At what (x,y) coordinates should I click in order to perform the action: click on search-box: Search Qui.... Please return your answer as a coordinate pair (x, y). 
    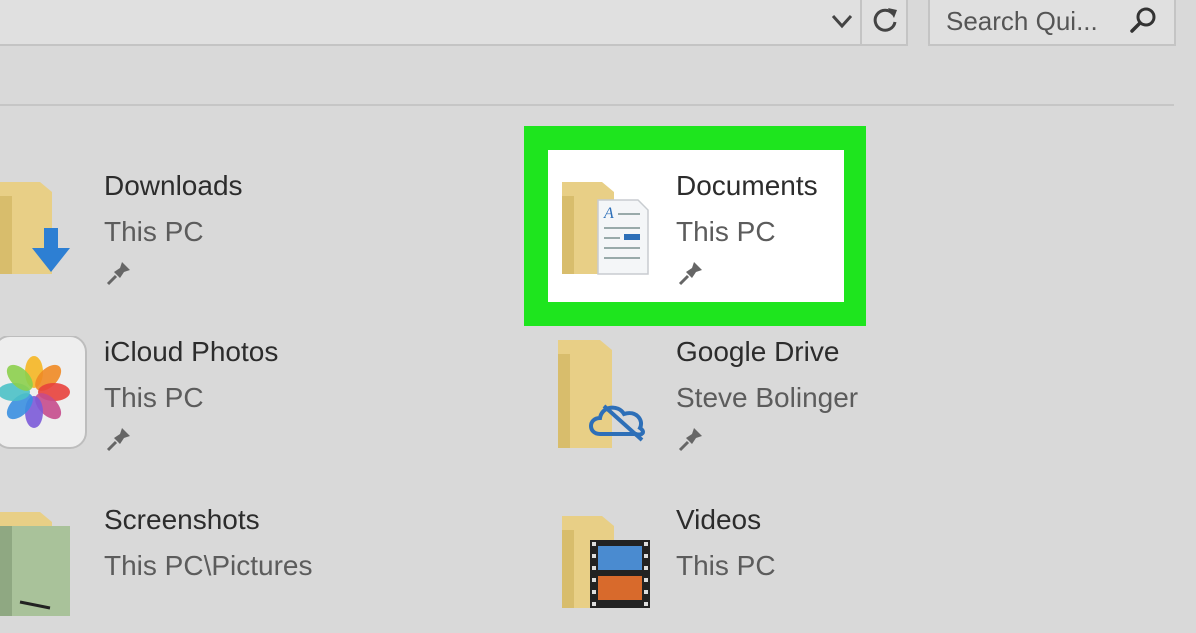
    Looking at the image, I should click on (1052, 23).